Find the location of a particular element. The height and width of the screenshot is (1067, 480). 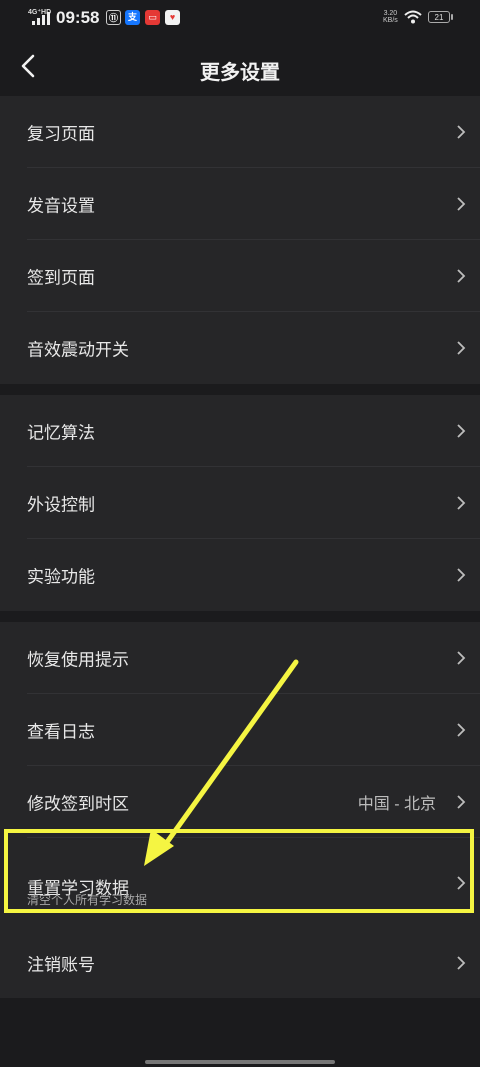

settings-item-label: 查看日志 is located at coordinates (61, 732).